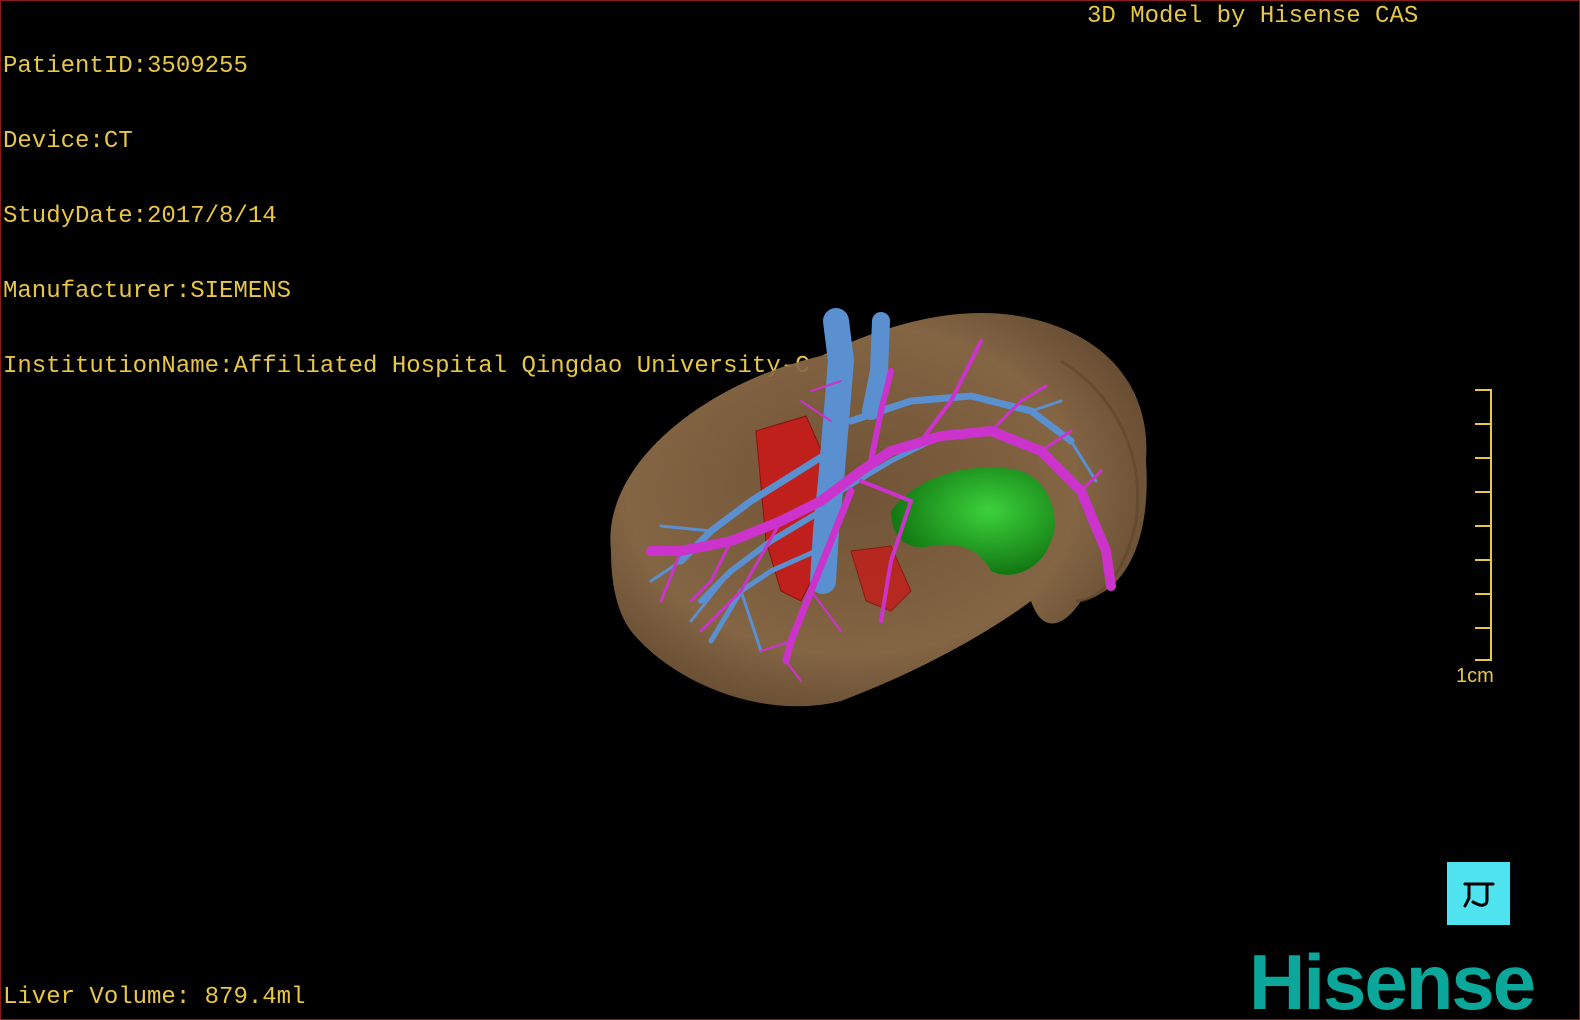 Image resolution: width=1580 pixels, height=1020 pixels. Describe the element at coordinates (1253, 16) in the screenshot. I see `model-credit: 3D Model by Hisense CAS` at that location.